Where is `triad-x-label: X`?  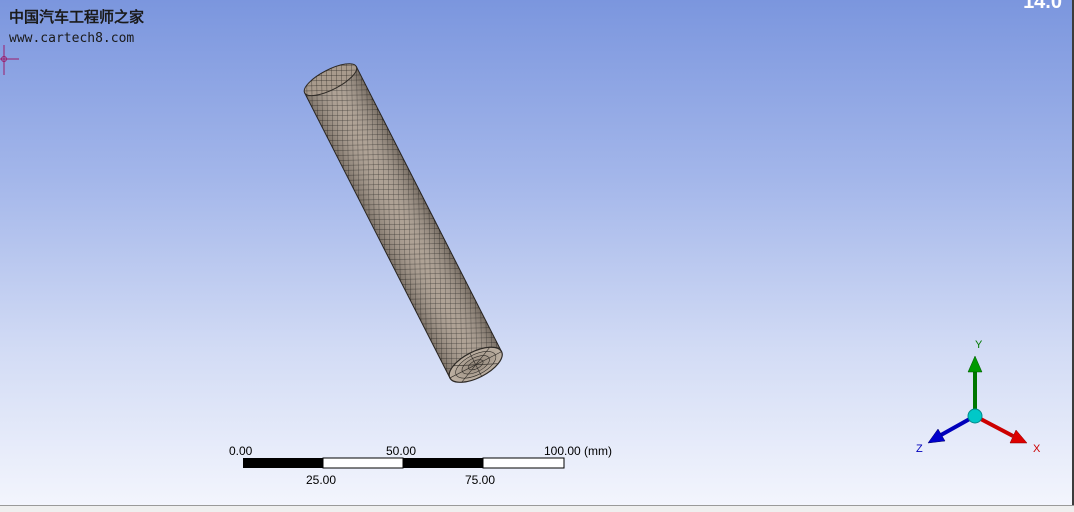
triad-x-label: X is located at coordinates (1037, 449).